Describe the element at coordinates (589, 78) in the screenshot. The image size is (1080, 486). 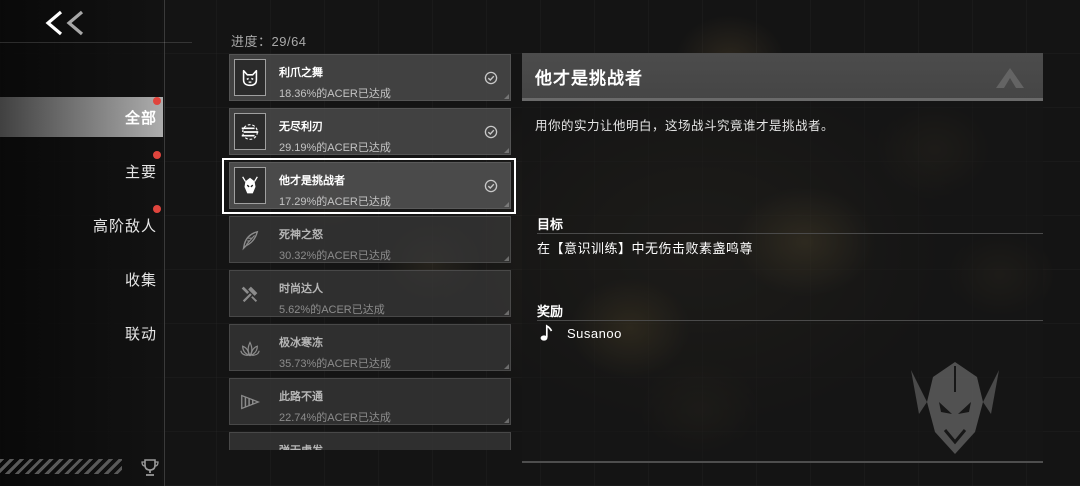
I see `detail-title: 他才是挑战者` at that location.